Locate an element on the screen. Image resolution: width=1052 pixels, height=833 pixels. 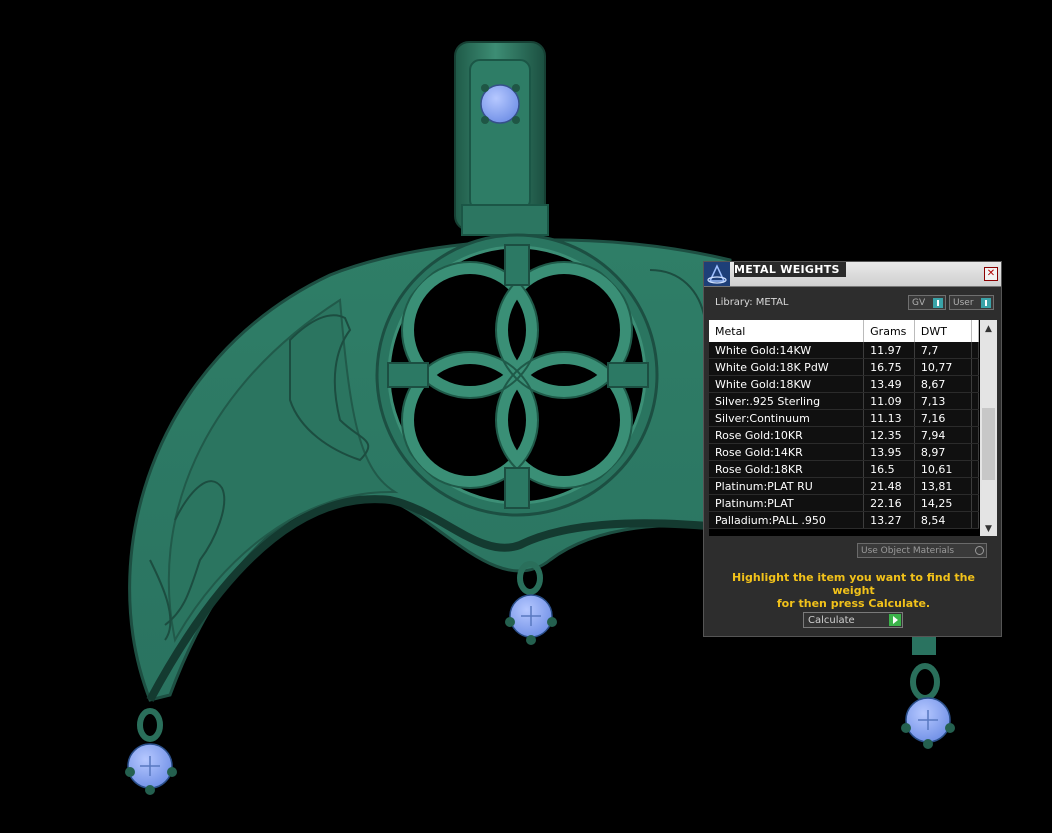
column-header-spacer is located at coordinates (975, 331).